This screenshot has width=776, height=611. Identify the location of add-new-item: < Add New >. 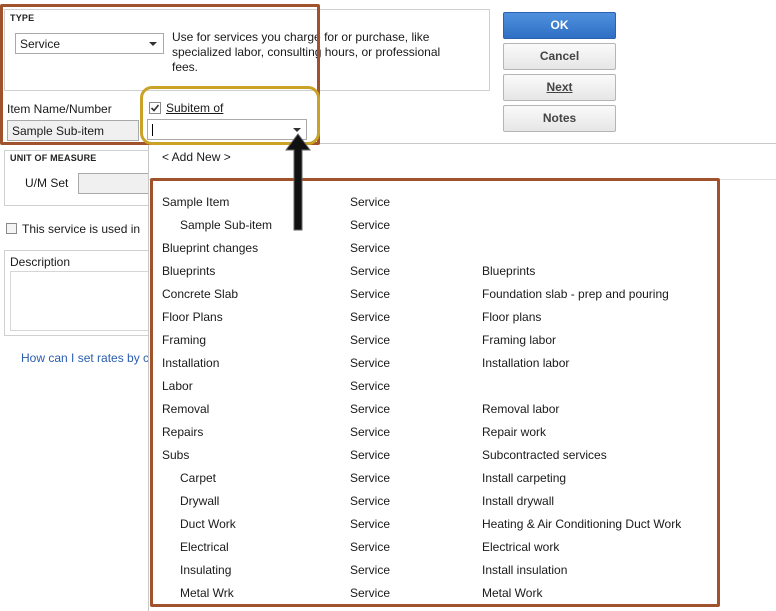
(196, 157).